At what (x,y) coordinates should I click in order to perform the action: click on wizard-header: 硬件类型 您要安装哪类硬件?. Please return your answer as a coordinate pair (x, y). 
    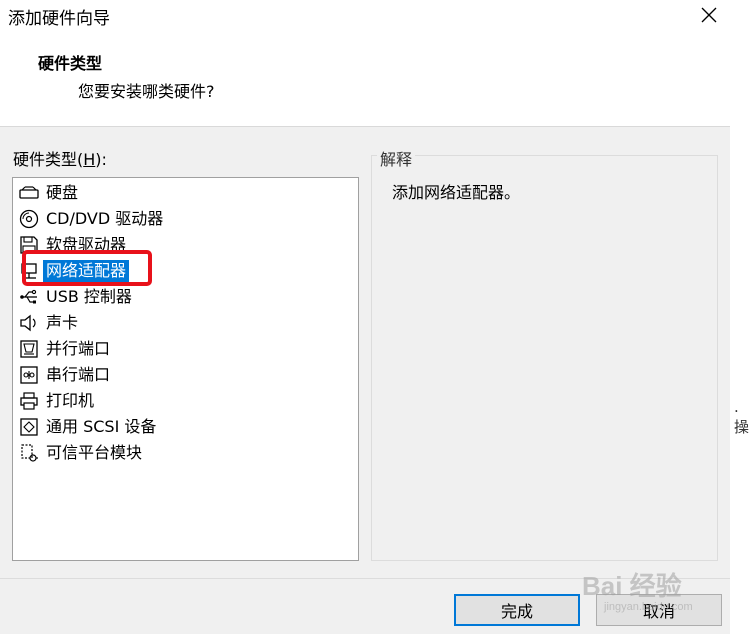
    Looking at the image, I should click on (365, 78).